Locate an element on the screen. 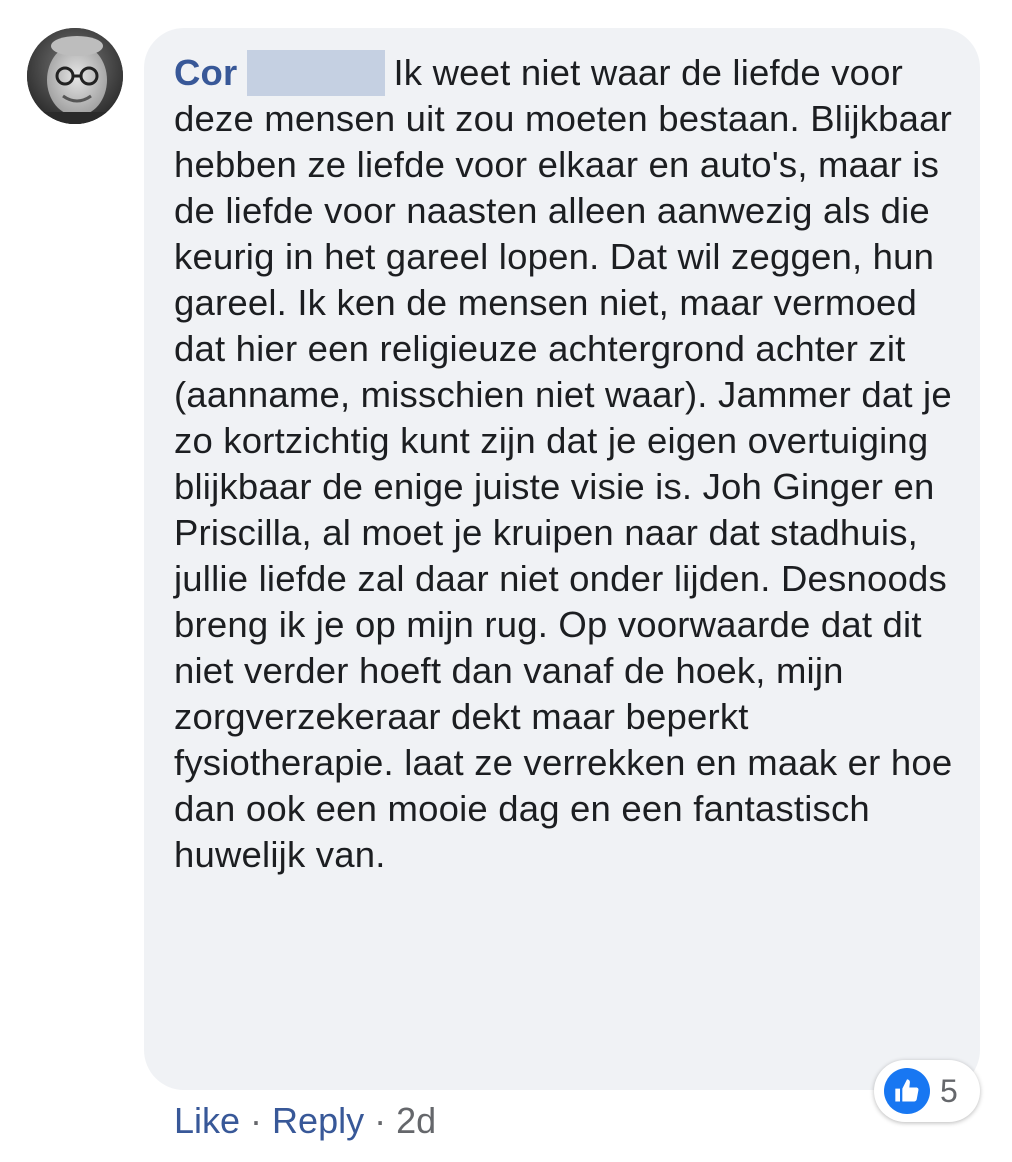 This screenshot has width=1012, height=1162. avatar-photo is located at coordinates (75, 76).